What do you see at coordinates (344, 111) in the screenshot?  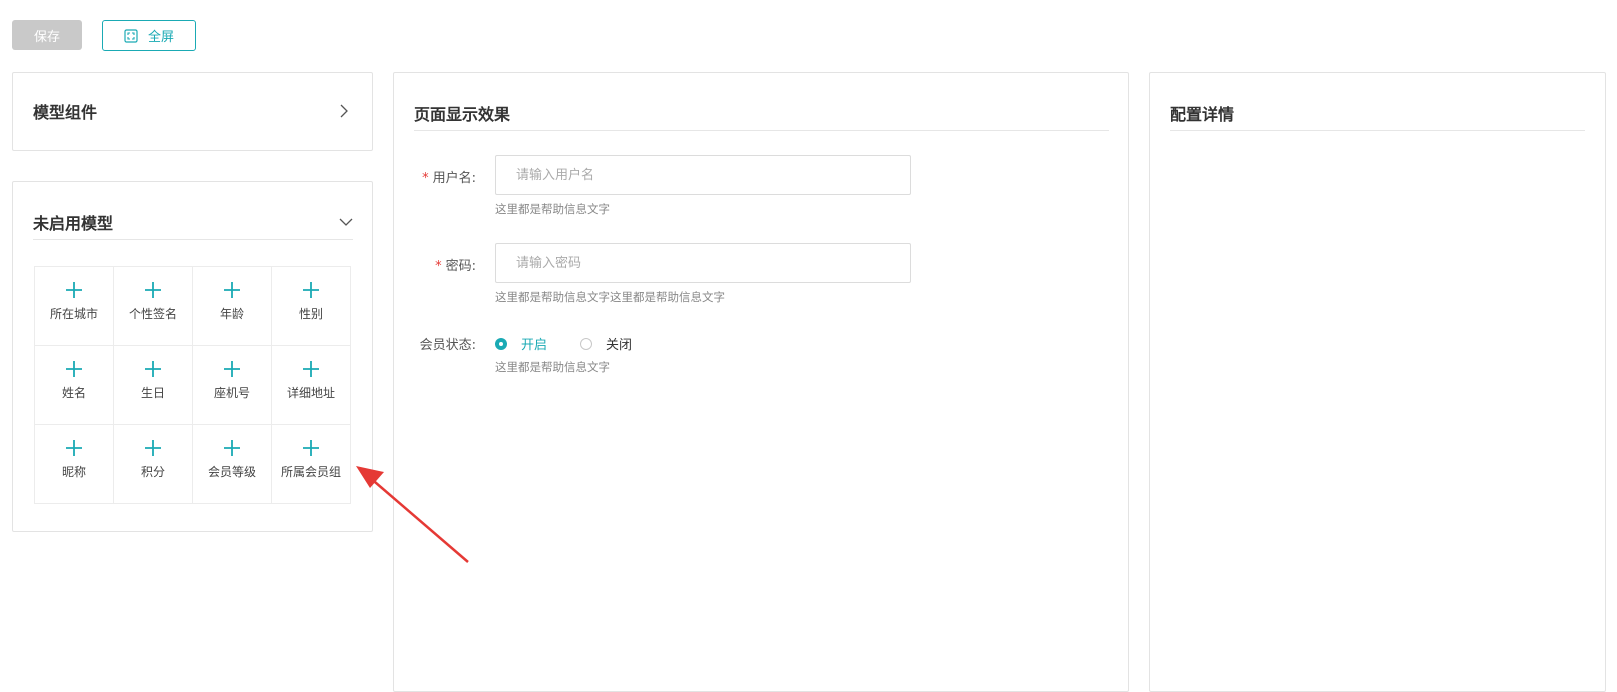 I see `chevron-right-icon` at bounding box center [344, 111].